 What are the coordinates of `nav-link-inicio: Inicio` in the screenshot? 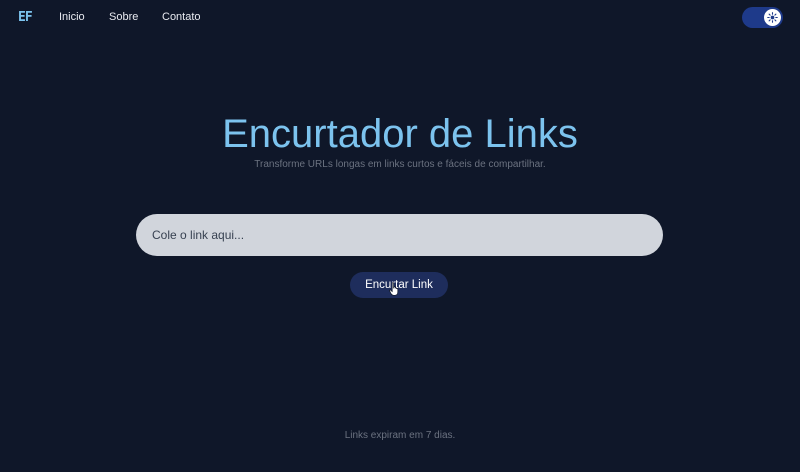 It's located at (72, 17).